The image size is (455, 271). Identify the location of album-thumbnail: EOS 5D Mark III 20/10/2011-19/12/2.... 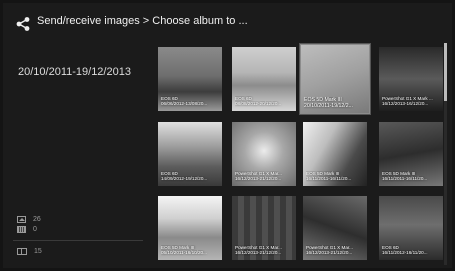
(335, 79).